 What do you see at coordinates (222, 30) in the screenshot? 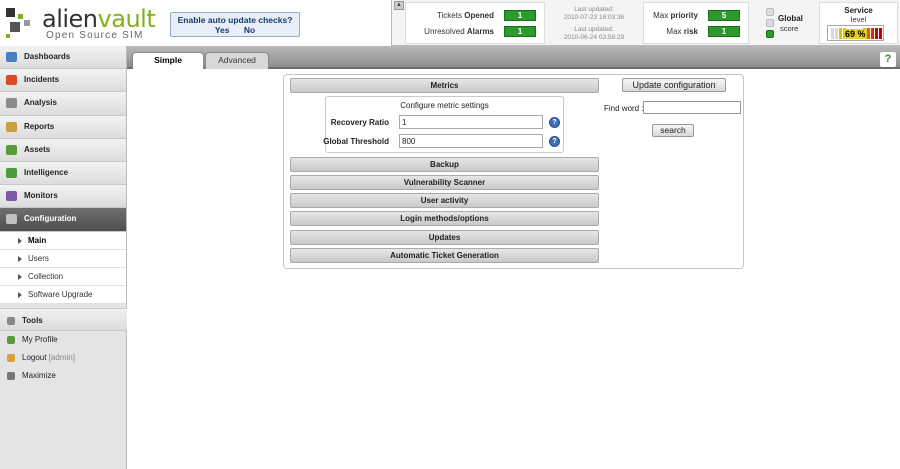
I see `auto-update-yes-link: Yes` at bounding box center [222, 30].